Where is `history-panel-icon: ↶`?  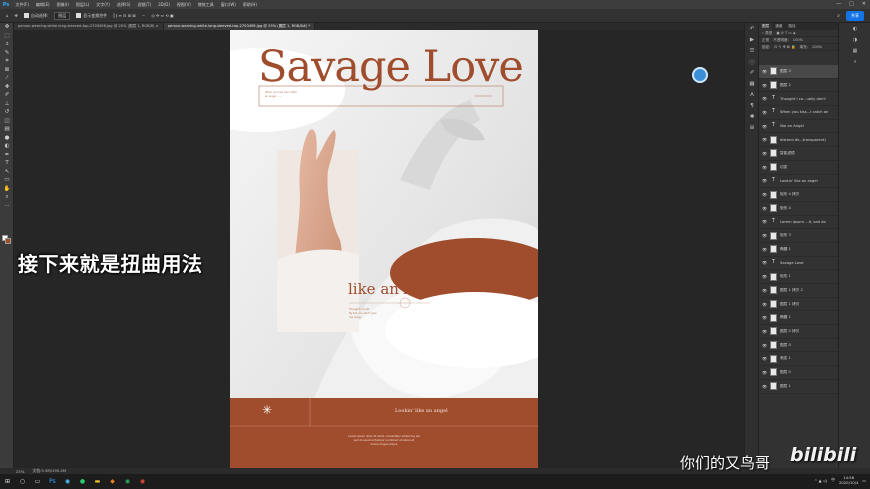
history-panel-icon: ↶ is located at coordinates (752, 28).